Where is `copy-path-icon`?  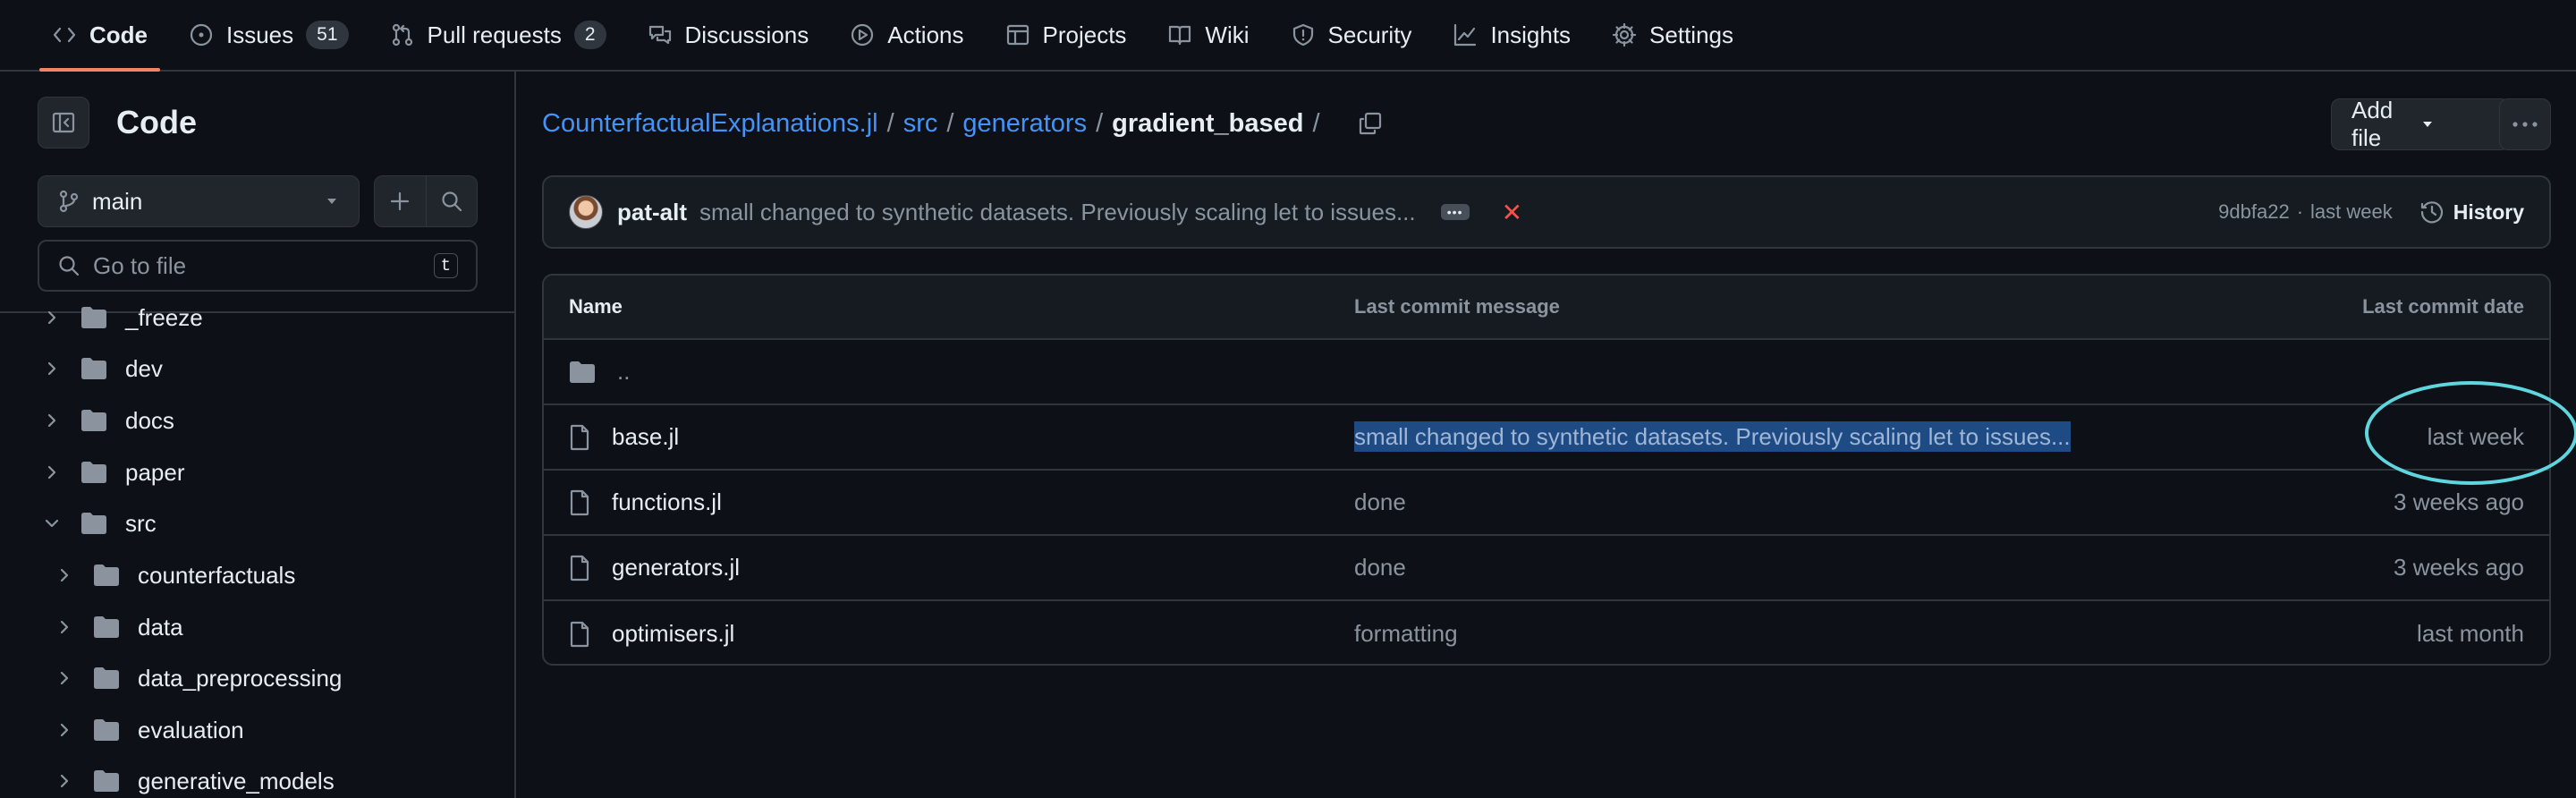 copy-path-icon is located at coordinates (1370, 124).